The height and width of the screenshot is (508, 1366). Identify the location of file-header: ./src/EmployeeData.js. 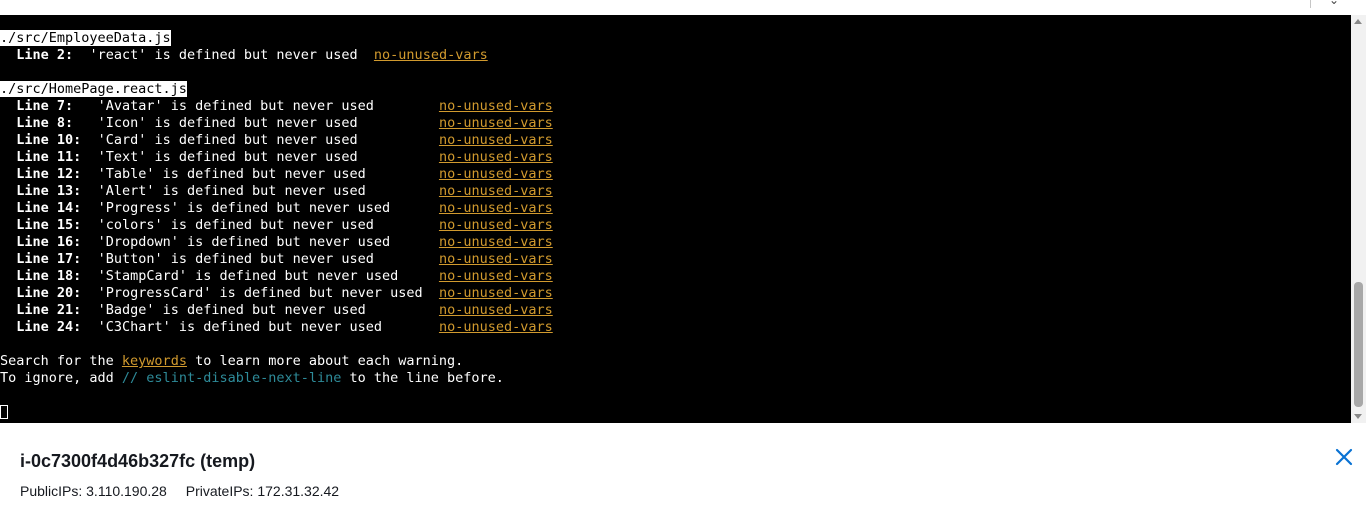
(276, 38).